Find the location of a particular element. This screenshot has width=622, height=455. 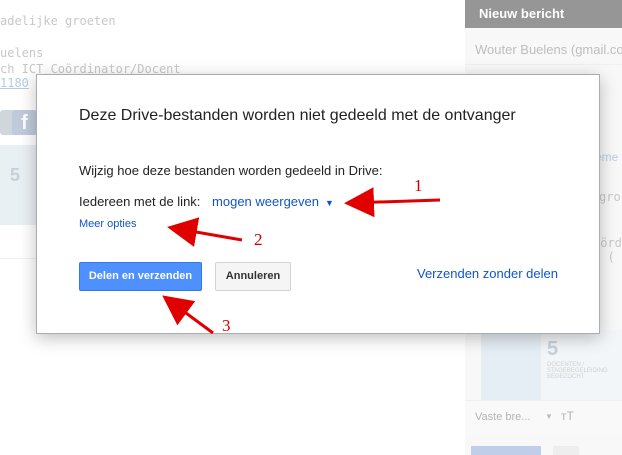

annotation-number-1: 1 is located at coordinates (418, 185).